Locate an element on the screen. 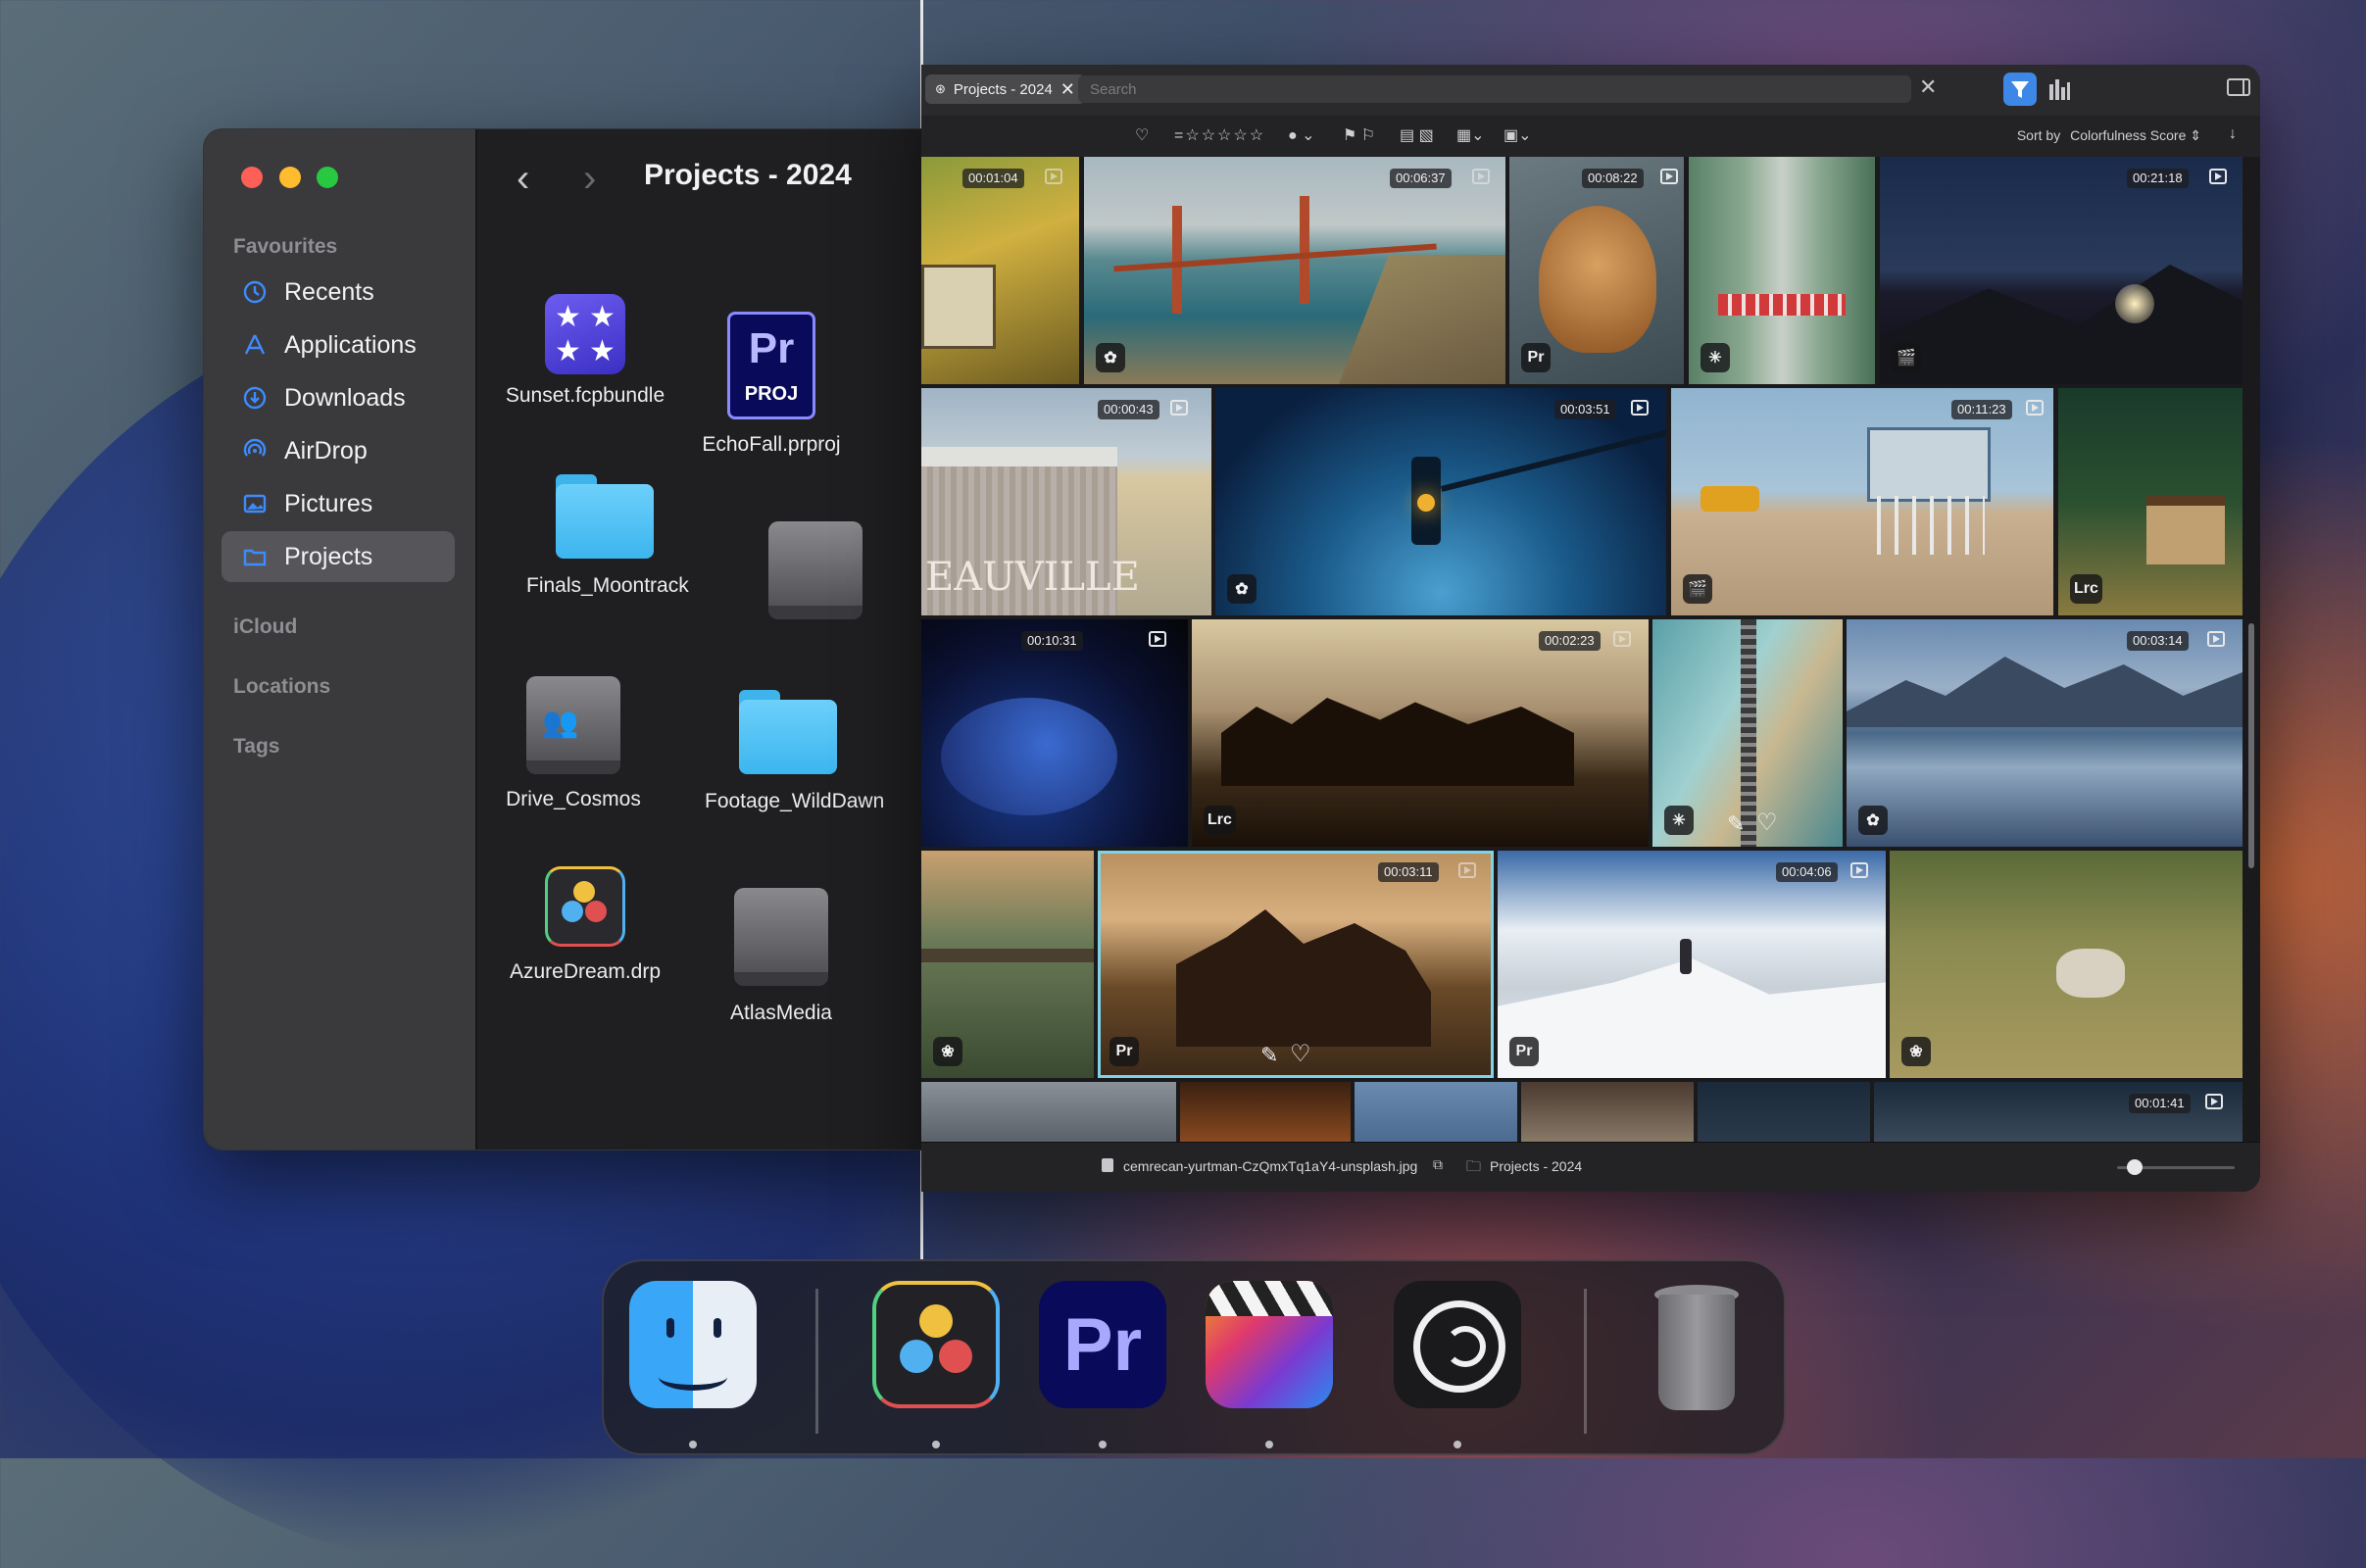  filter-button is located at coordinates (2020, 89).